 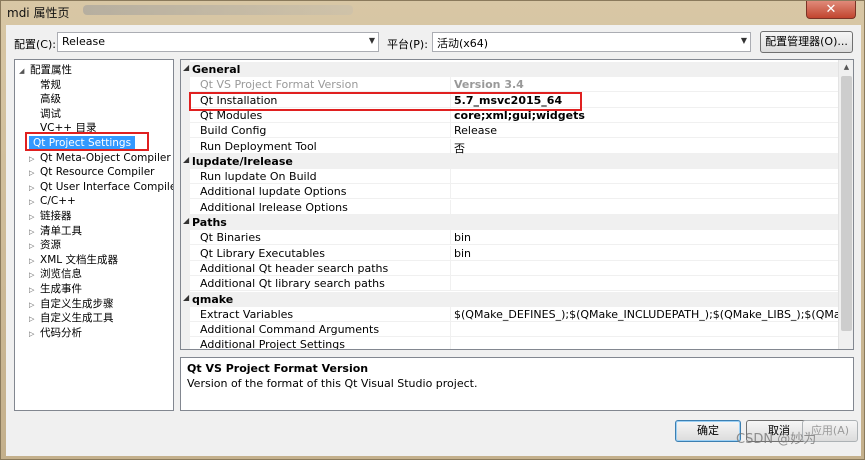 What do you see at coordinates (91, 172) in the screenshot?
I see `tree-item: ▷ Qt Resource Compiler` at bounding box center [91, 172].